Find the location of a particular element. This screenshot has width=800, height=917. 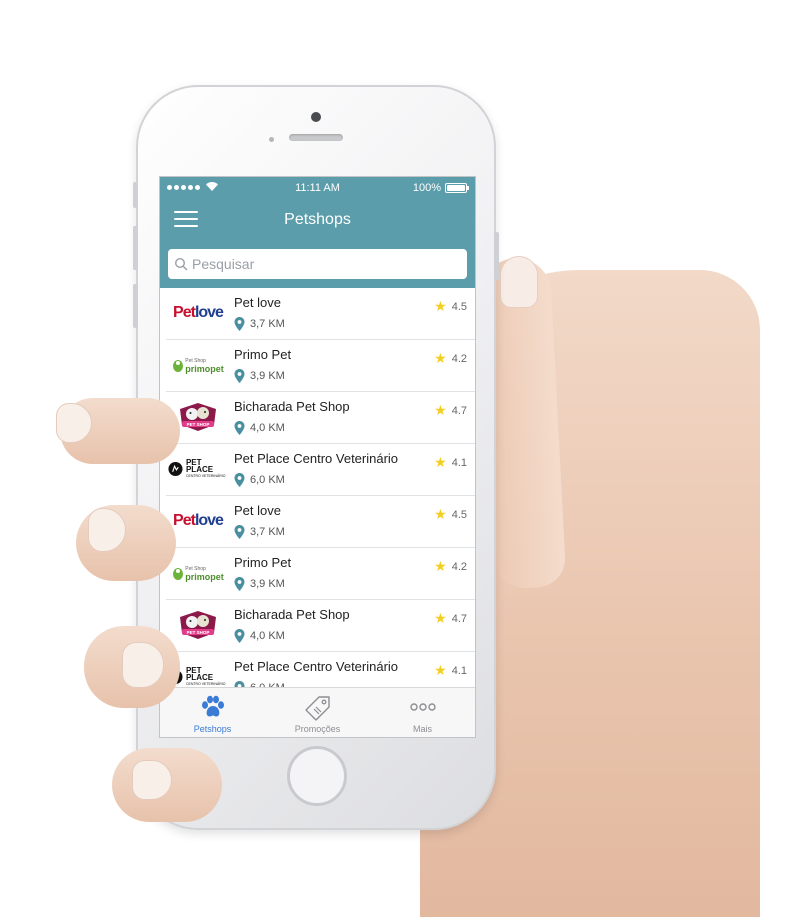

app-header: 11:11 AM 100% Petshops is located at coordinates (317, 232).